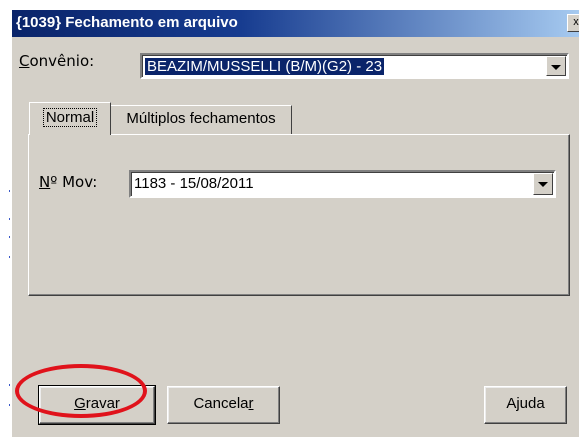  What do you see at coordinates (127, 22) in the screenshot?
I see `window-title: {1039} Fechamento em arquivo` at bounding box center [127, 22].